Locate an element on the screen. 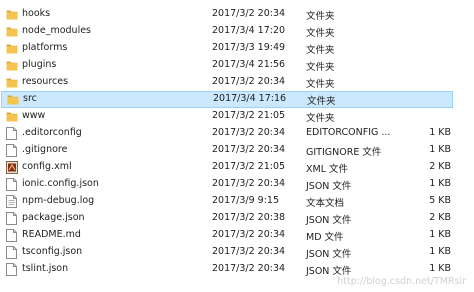 The height and width of the screenshot is (292, 474). file-date-modified: 2017/3/4 17:16 is located at coordinates (250, 98).